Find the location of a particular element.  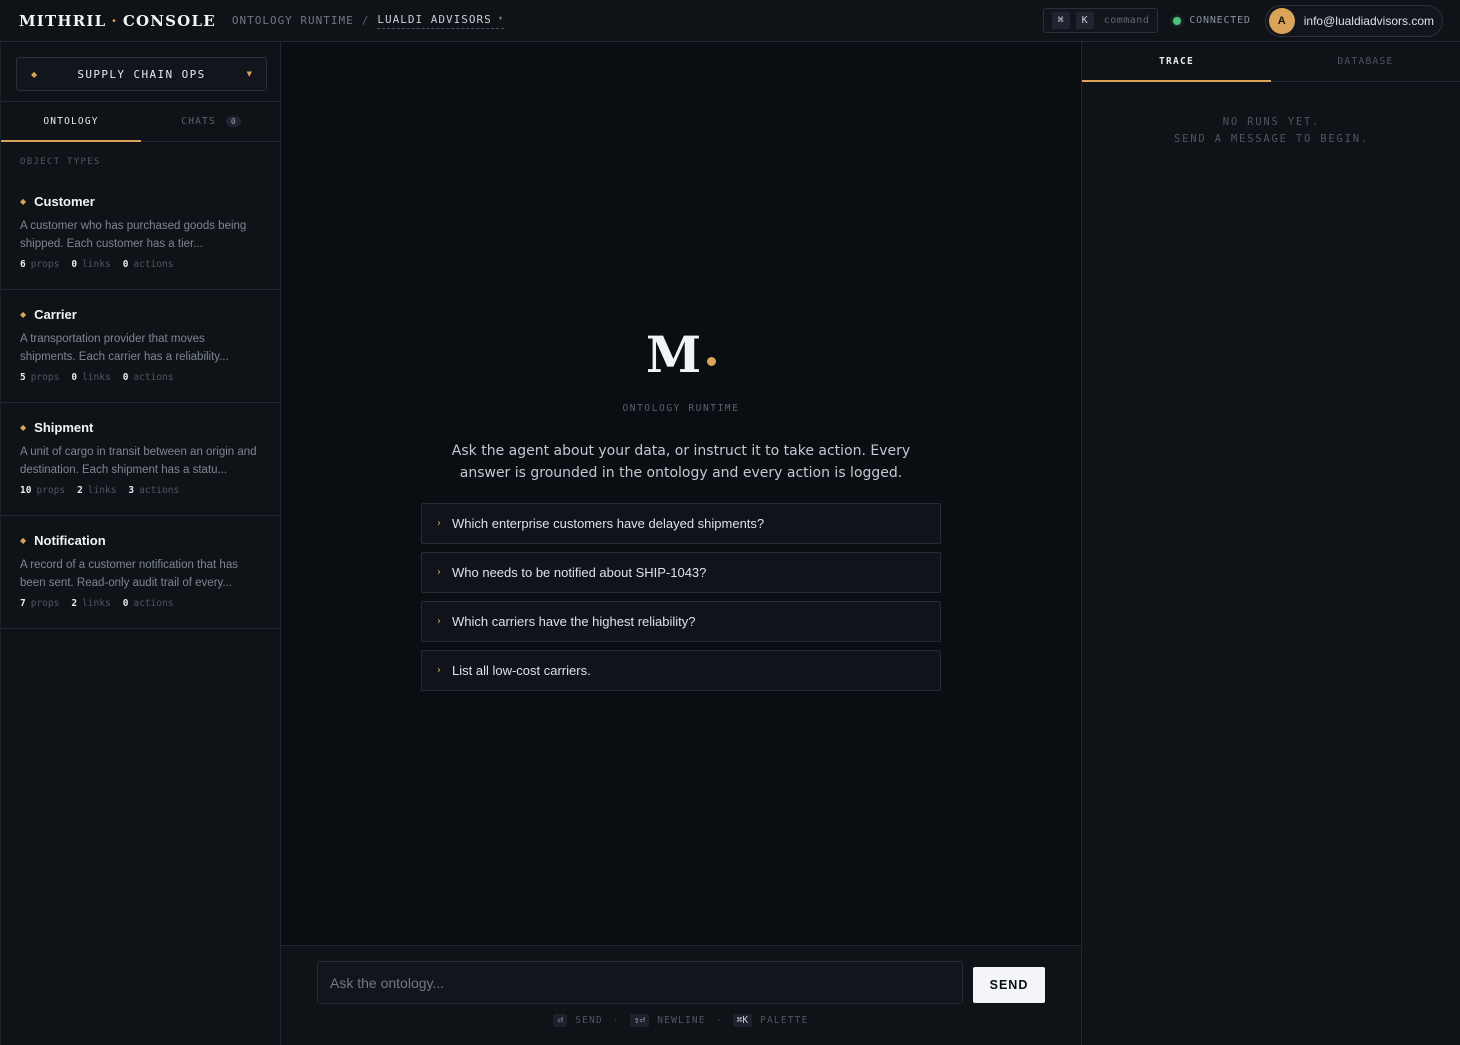

enter-key-icon: ⏎ is located at coordinates (560, 1020).